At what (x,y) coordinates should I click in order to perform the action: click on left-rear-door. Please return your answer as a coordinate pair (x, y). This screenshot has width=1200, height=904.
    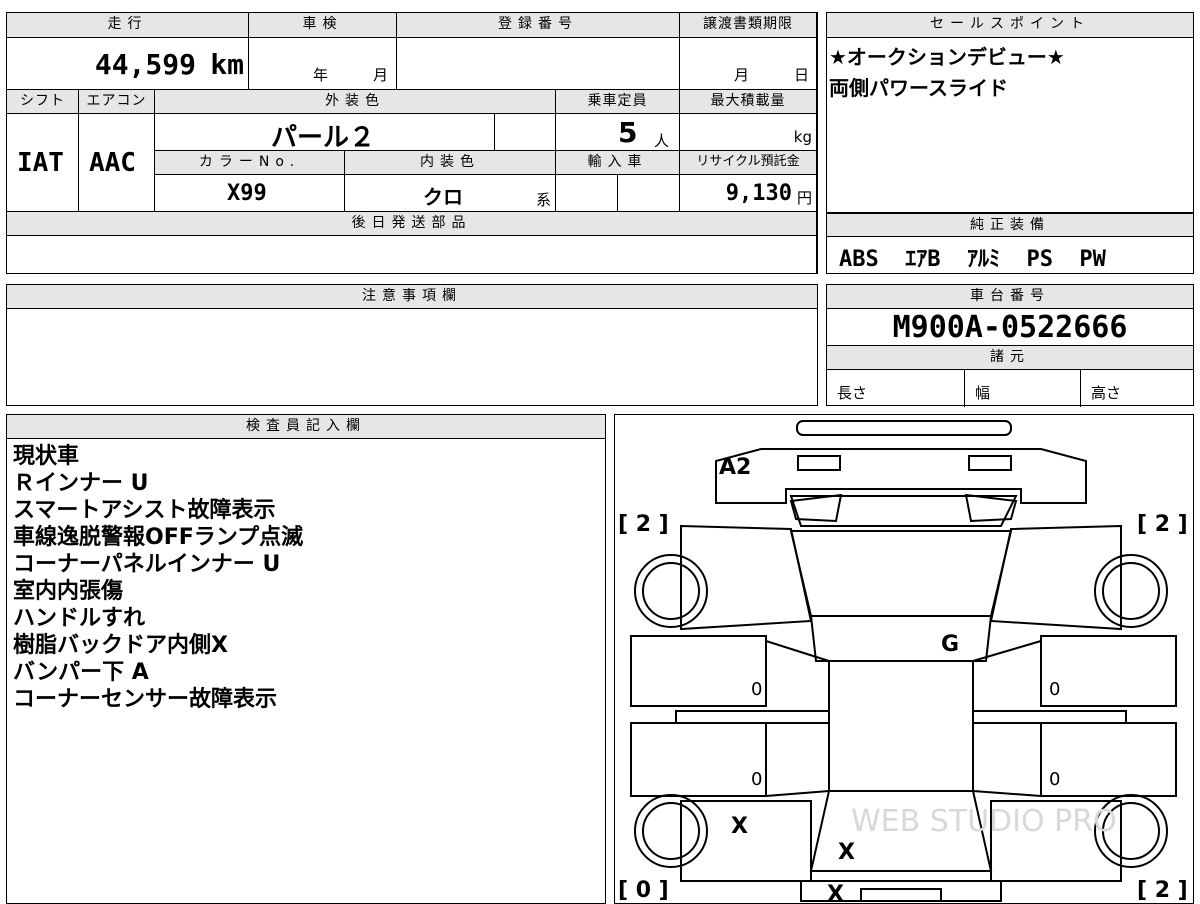
    Looking at the image, I should click on (698, 759).